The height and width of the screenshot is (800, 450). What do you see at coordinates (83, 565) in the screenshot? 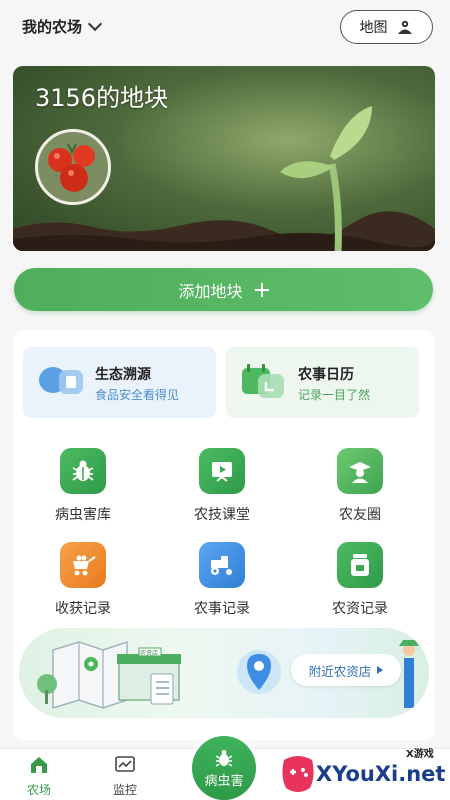
I see `harvest-cart-icon` at bounding box center [83, 565].